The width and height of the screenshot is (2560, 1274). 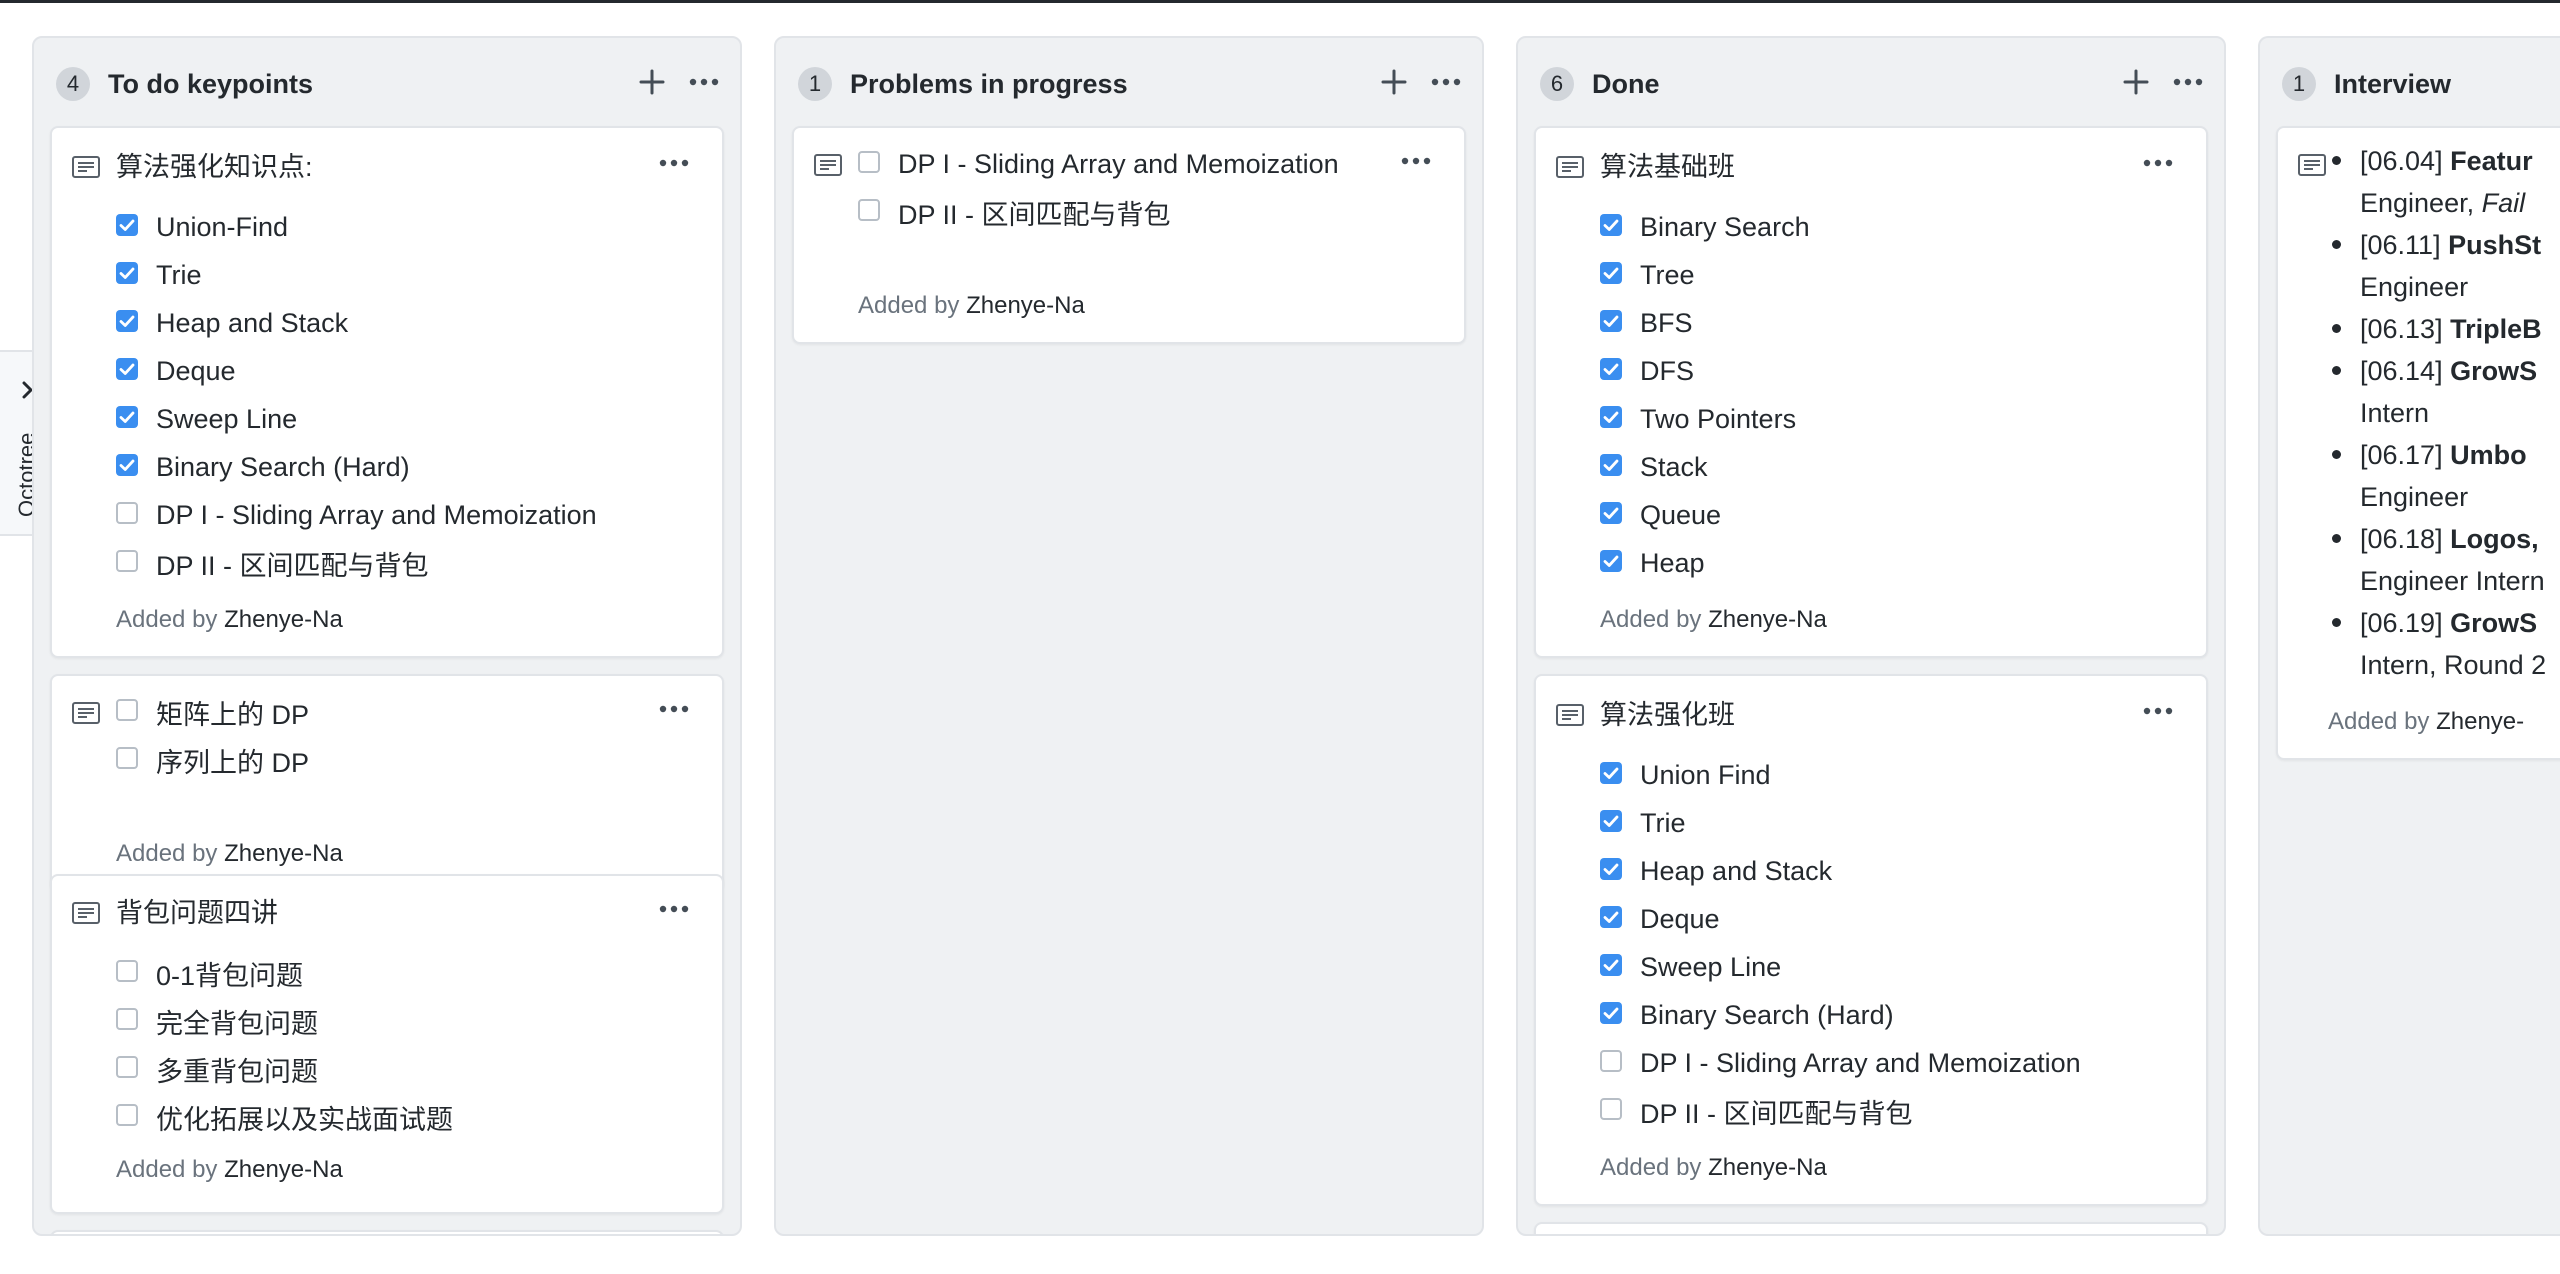 What do you see at coordinates (414, 973) in the screenshot?
I see `task-item: 0-1背包问题` at bounding box center [414, 973].